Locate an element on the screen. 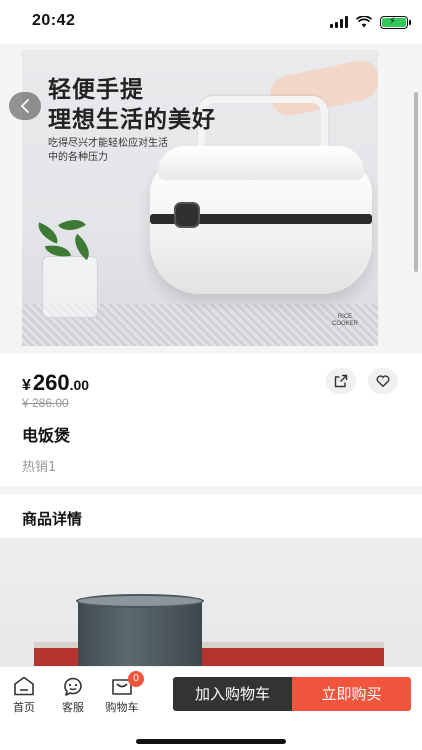  section-divider is located at coordinates (211, 490).